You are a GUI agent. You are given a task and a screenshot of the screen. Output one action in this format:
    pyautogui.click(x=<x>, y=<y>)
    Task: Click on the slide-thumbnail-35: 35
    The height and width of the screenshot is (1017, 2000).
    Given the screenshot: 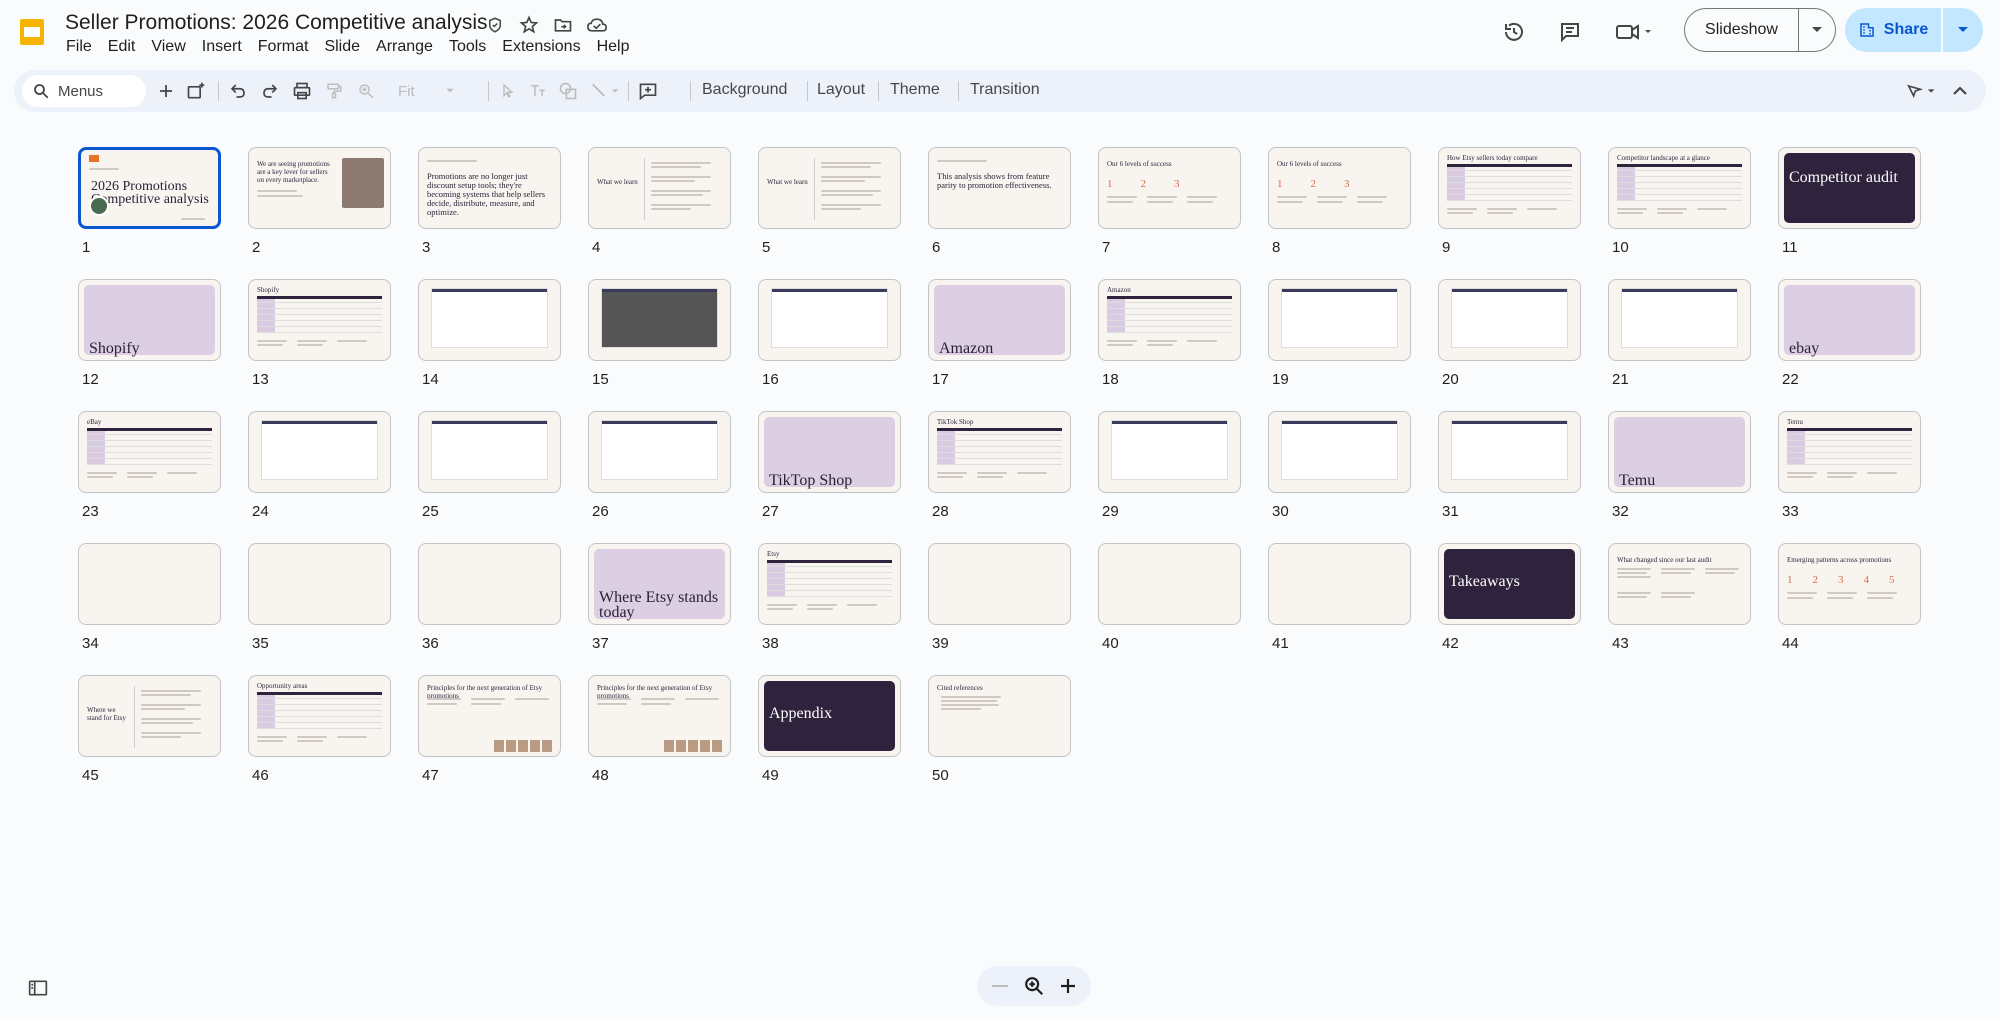 What is the action you would take?
    pyautogui.click(x=319, y=597)
    